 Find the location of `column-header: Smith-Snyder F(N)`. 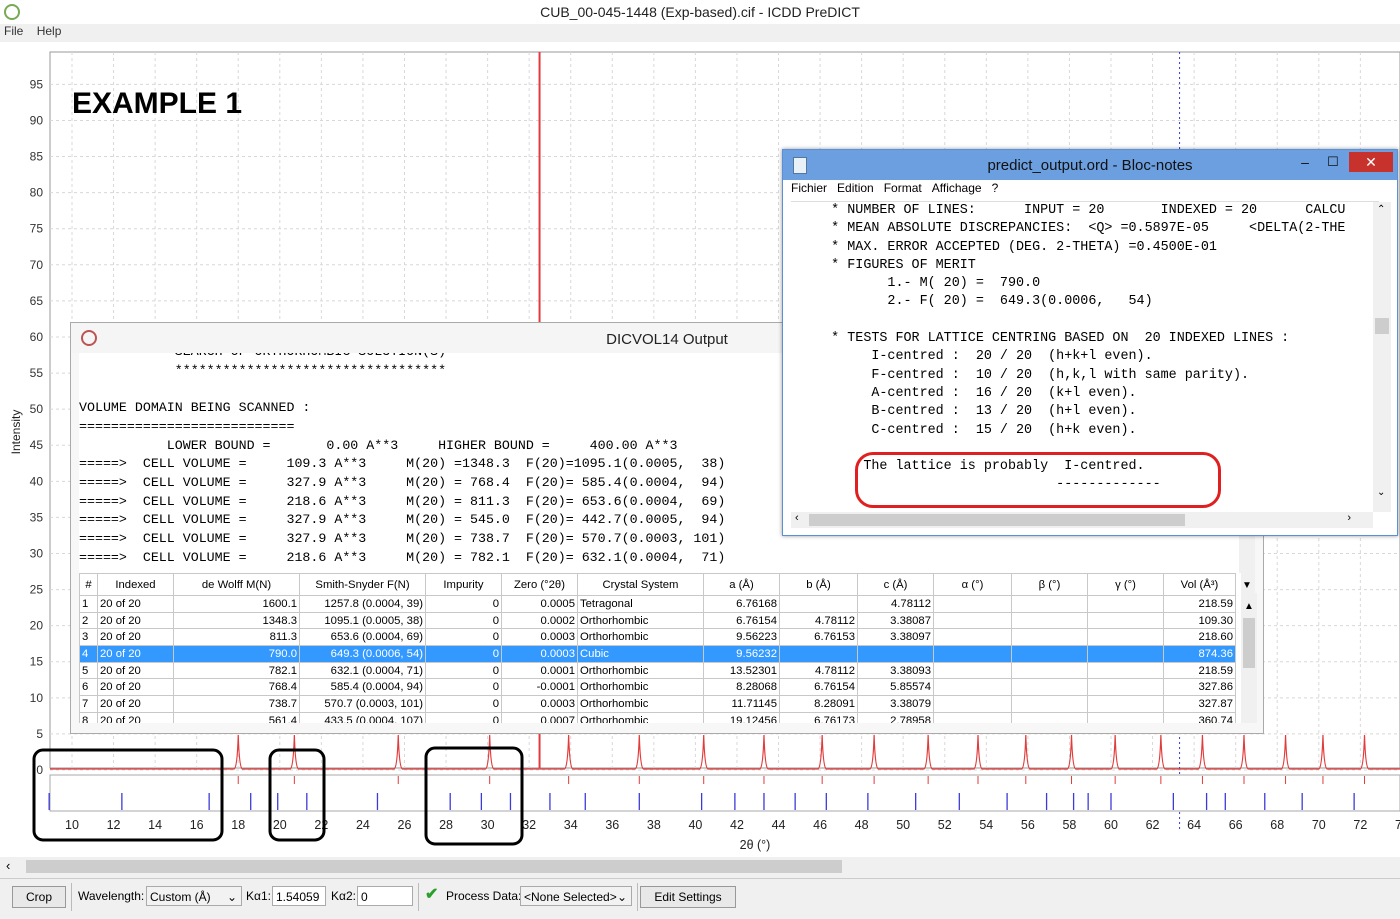

column-header: Smith-Snyder F(N) is located at coordinates (362, 584).